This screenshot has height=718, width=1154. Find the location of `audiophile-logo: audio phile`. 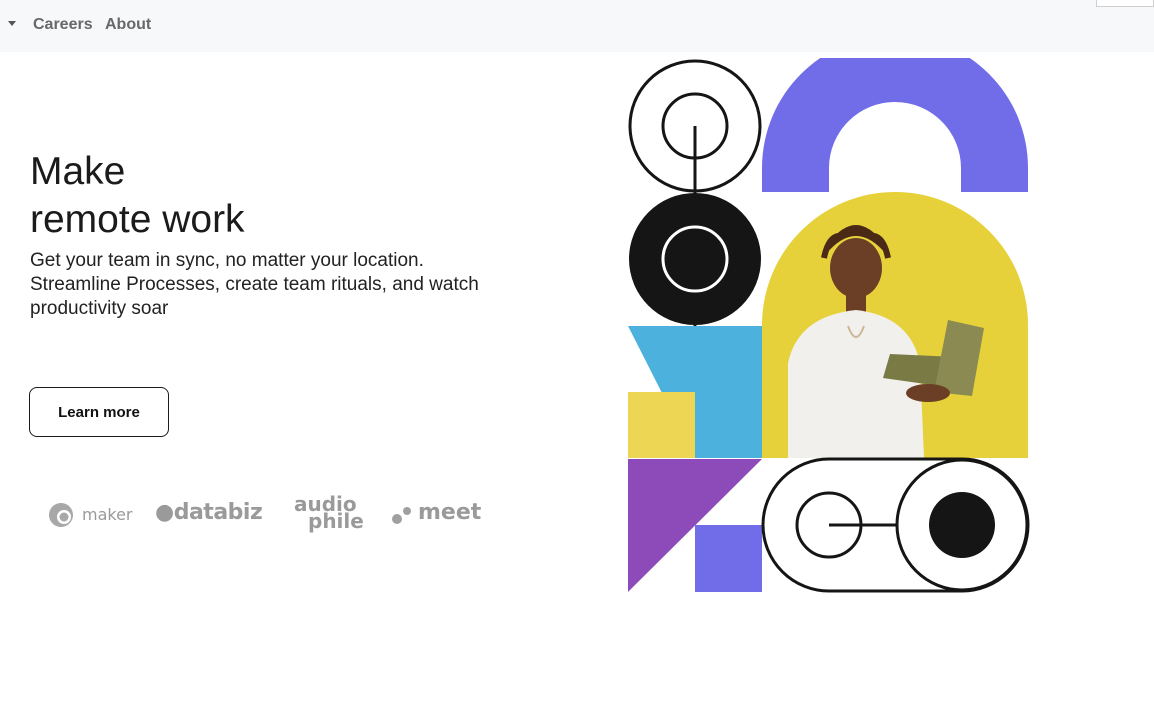

audiophile-logo: audio phile is located at coordinates (334, 512).